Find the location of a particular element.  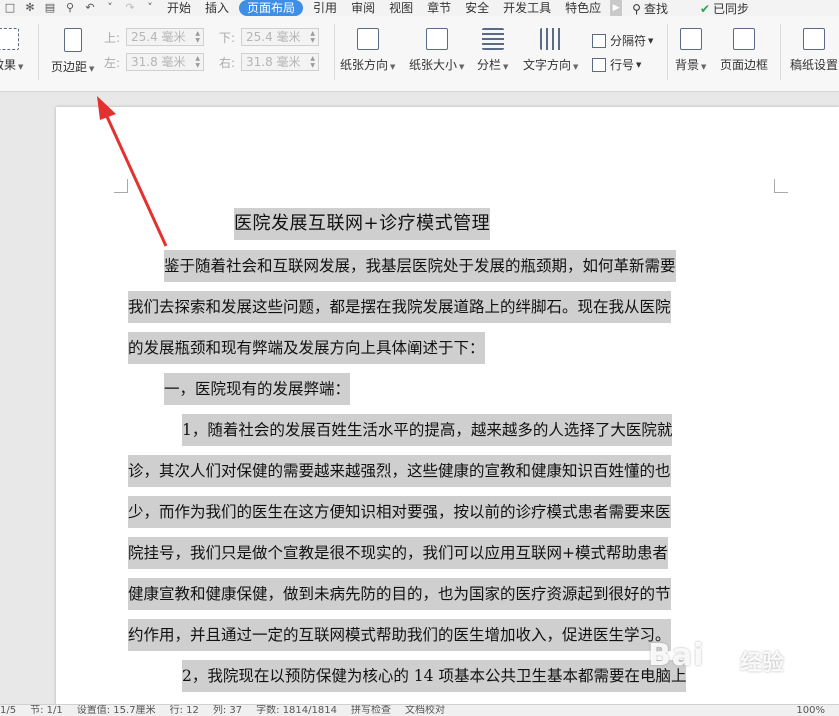

margin-bottom-field: 下: 25.4 毫米 ▲ ▼ is located at coordinates (269, 37).